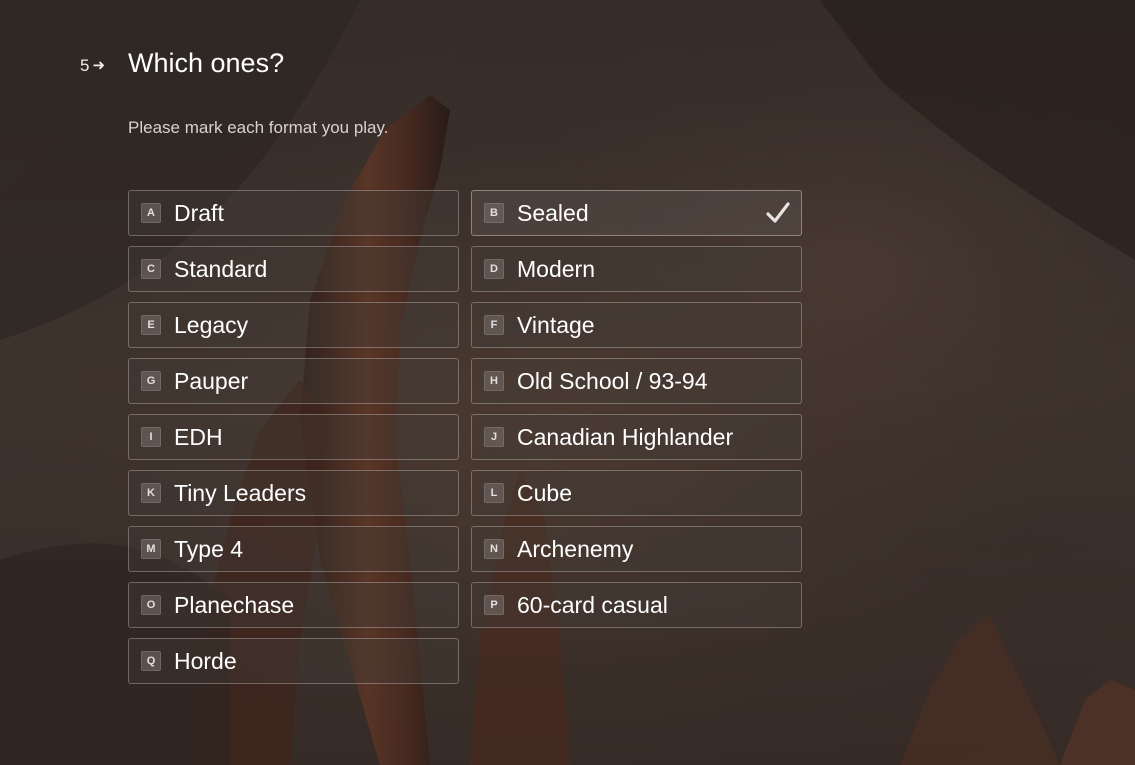  I want to click on choice-label: Tiny Leaders, so click(240, 492).